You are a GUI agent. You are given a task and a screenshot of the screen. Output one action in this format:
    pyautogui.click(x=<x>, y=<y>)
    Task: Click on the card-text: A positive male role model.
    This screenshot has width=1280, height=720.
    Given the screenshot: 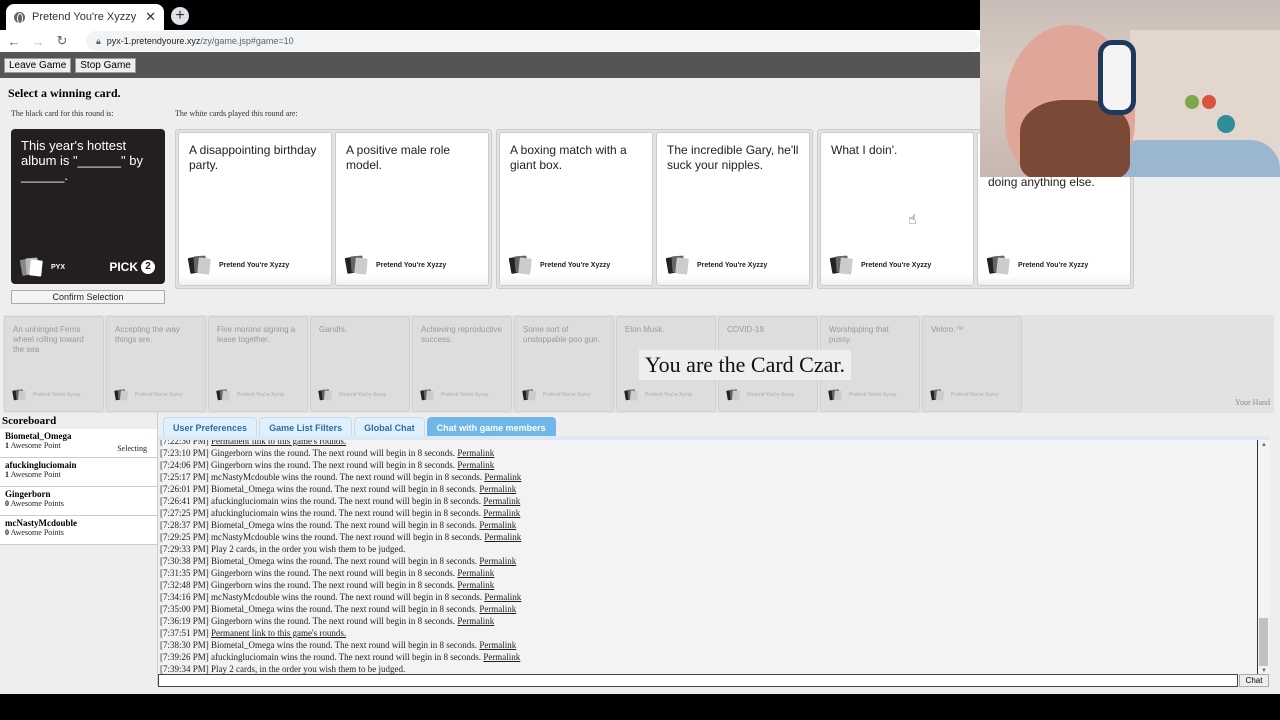 What is the action you would take?
    pyautogui.click(x=398, y=157)
    